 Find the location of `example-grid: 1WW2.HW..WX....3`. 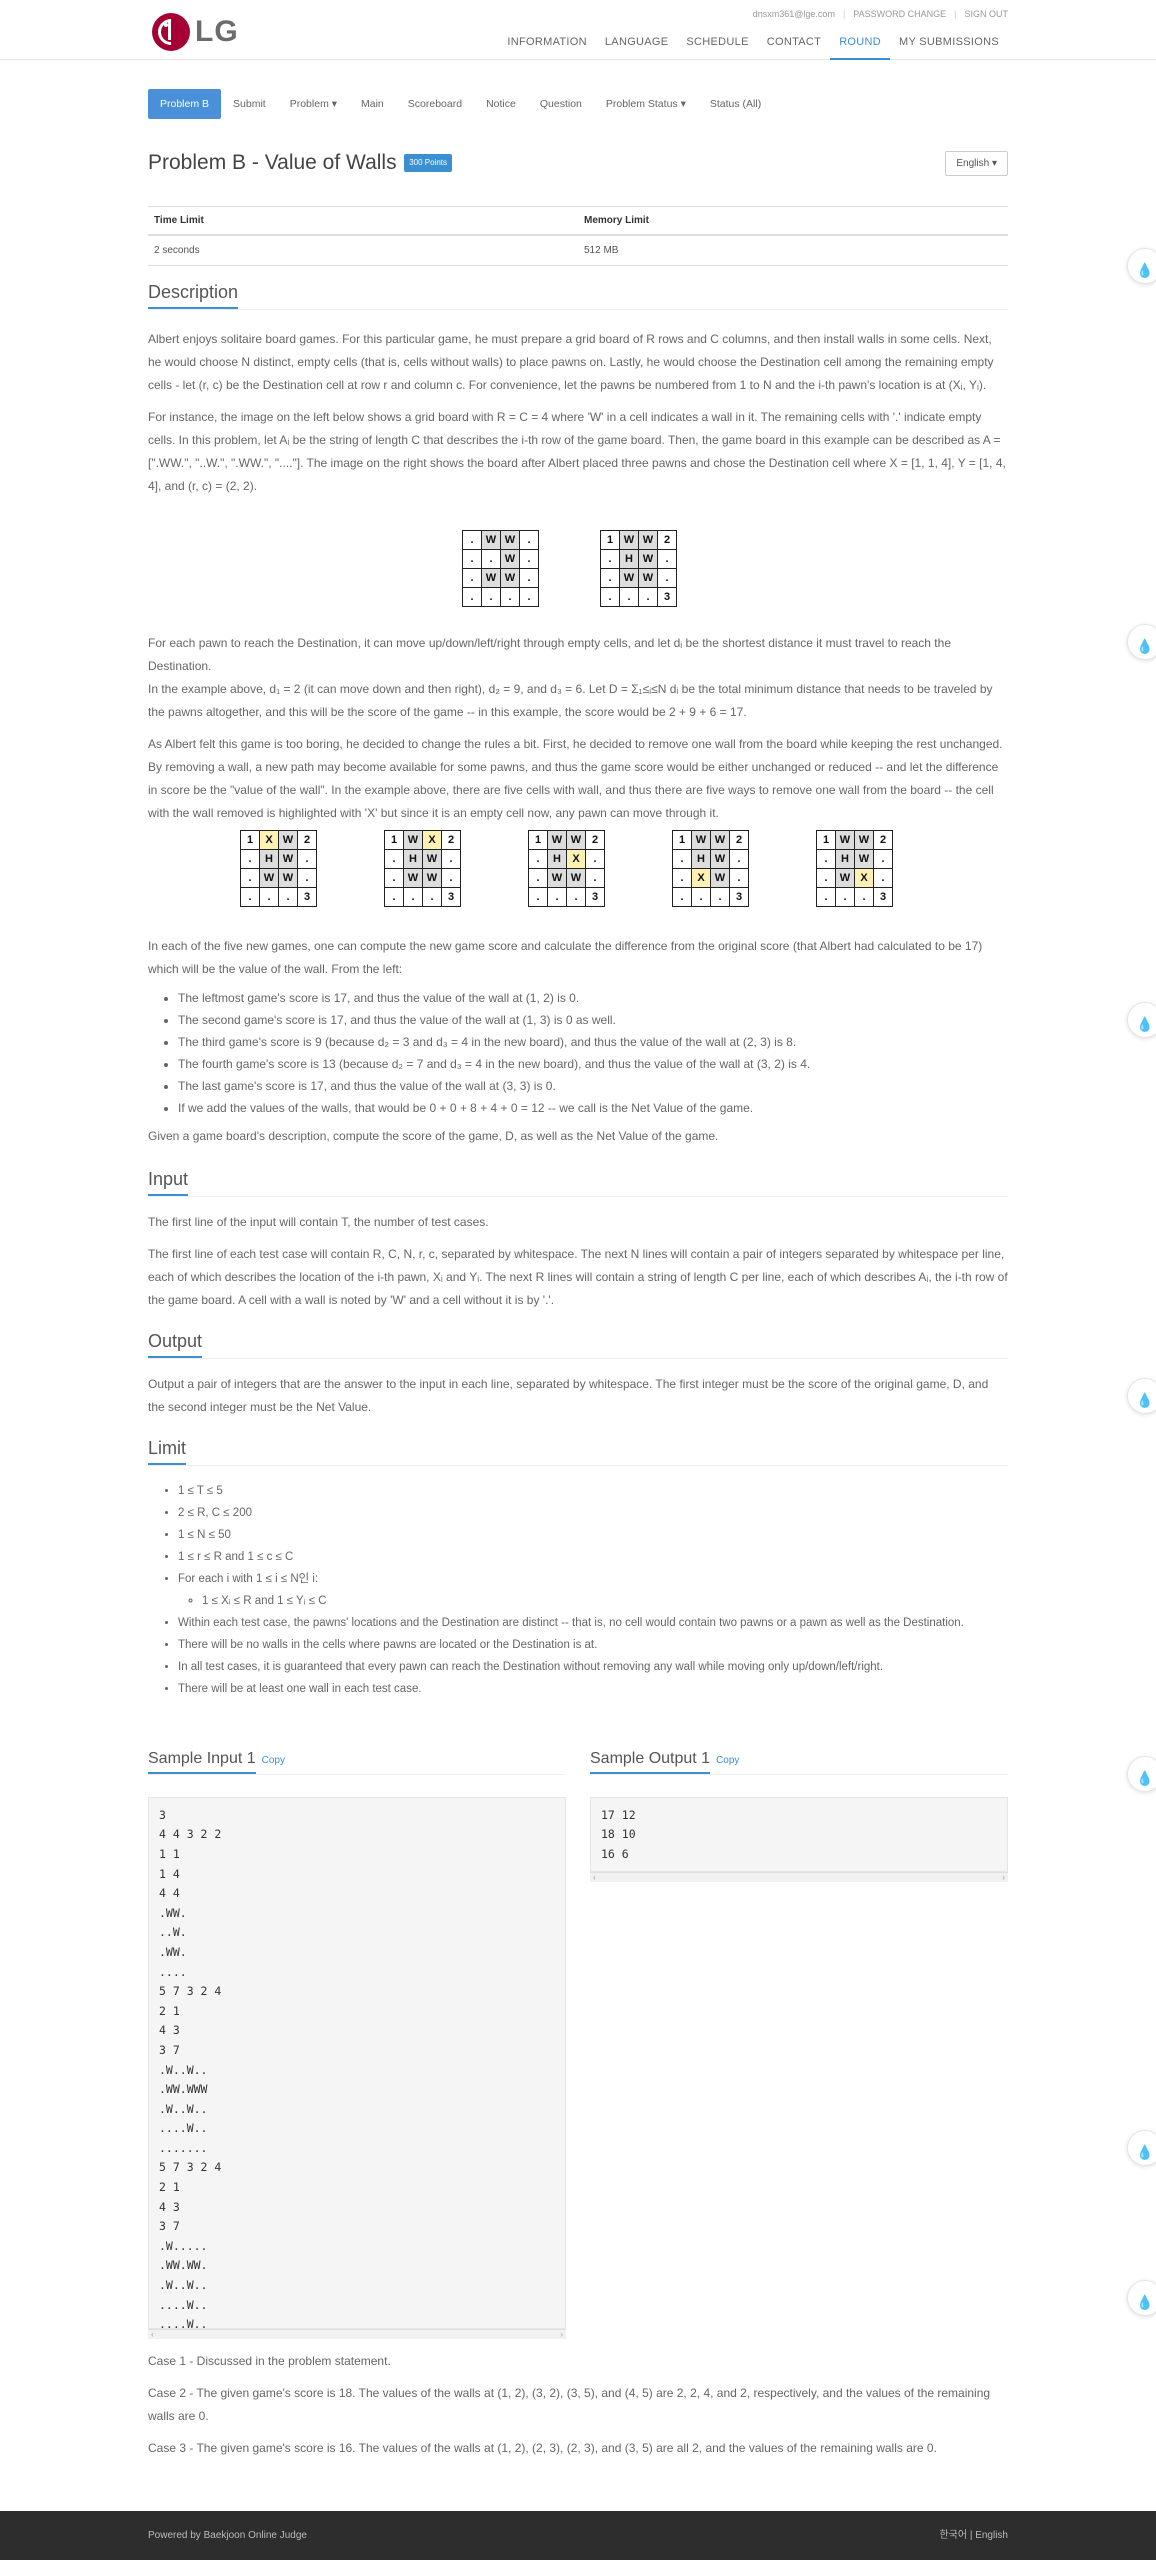

example-grid: 1WW2.HW..WX....3 is located at coordinates (854, 868).